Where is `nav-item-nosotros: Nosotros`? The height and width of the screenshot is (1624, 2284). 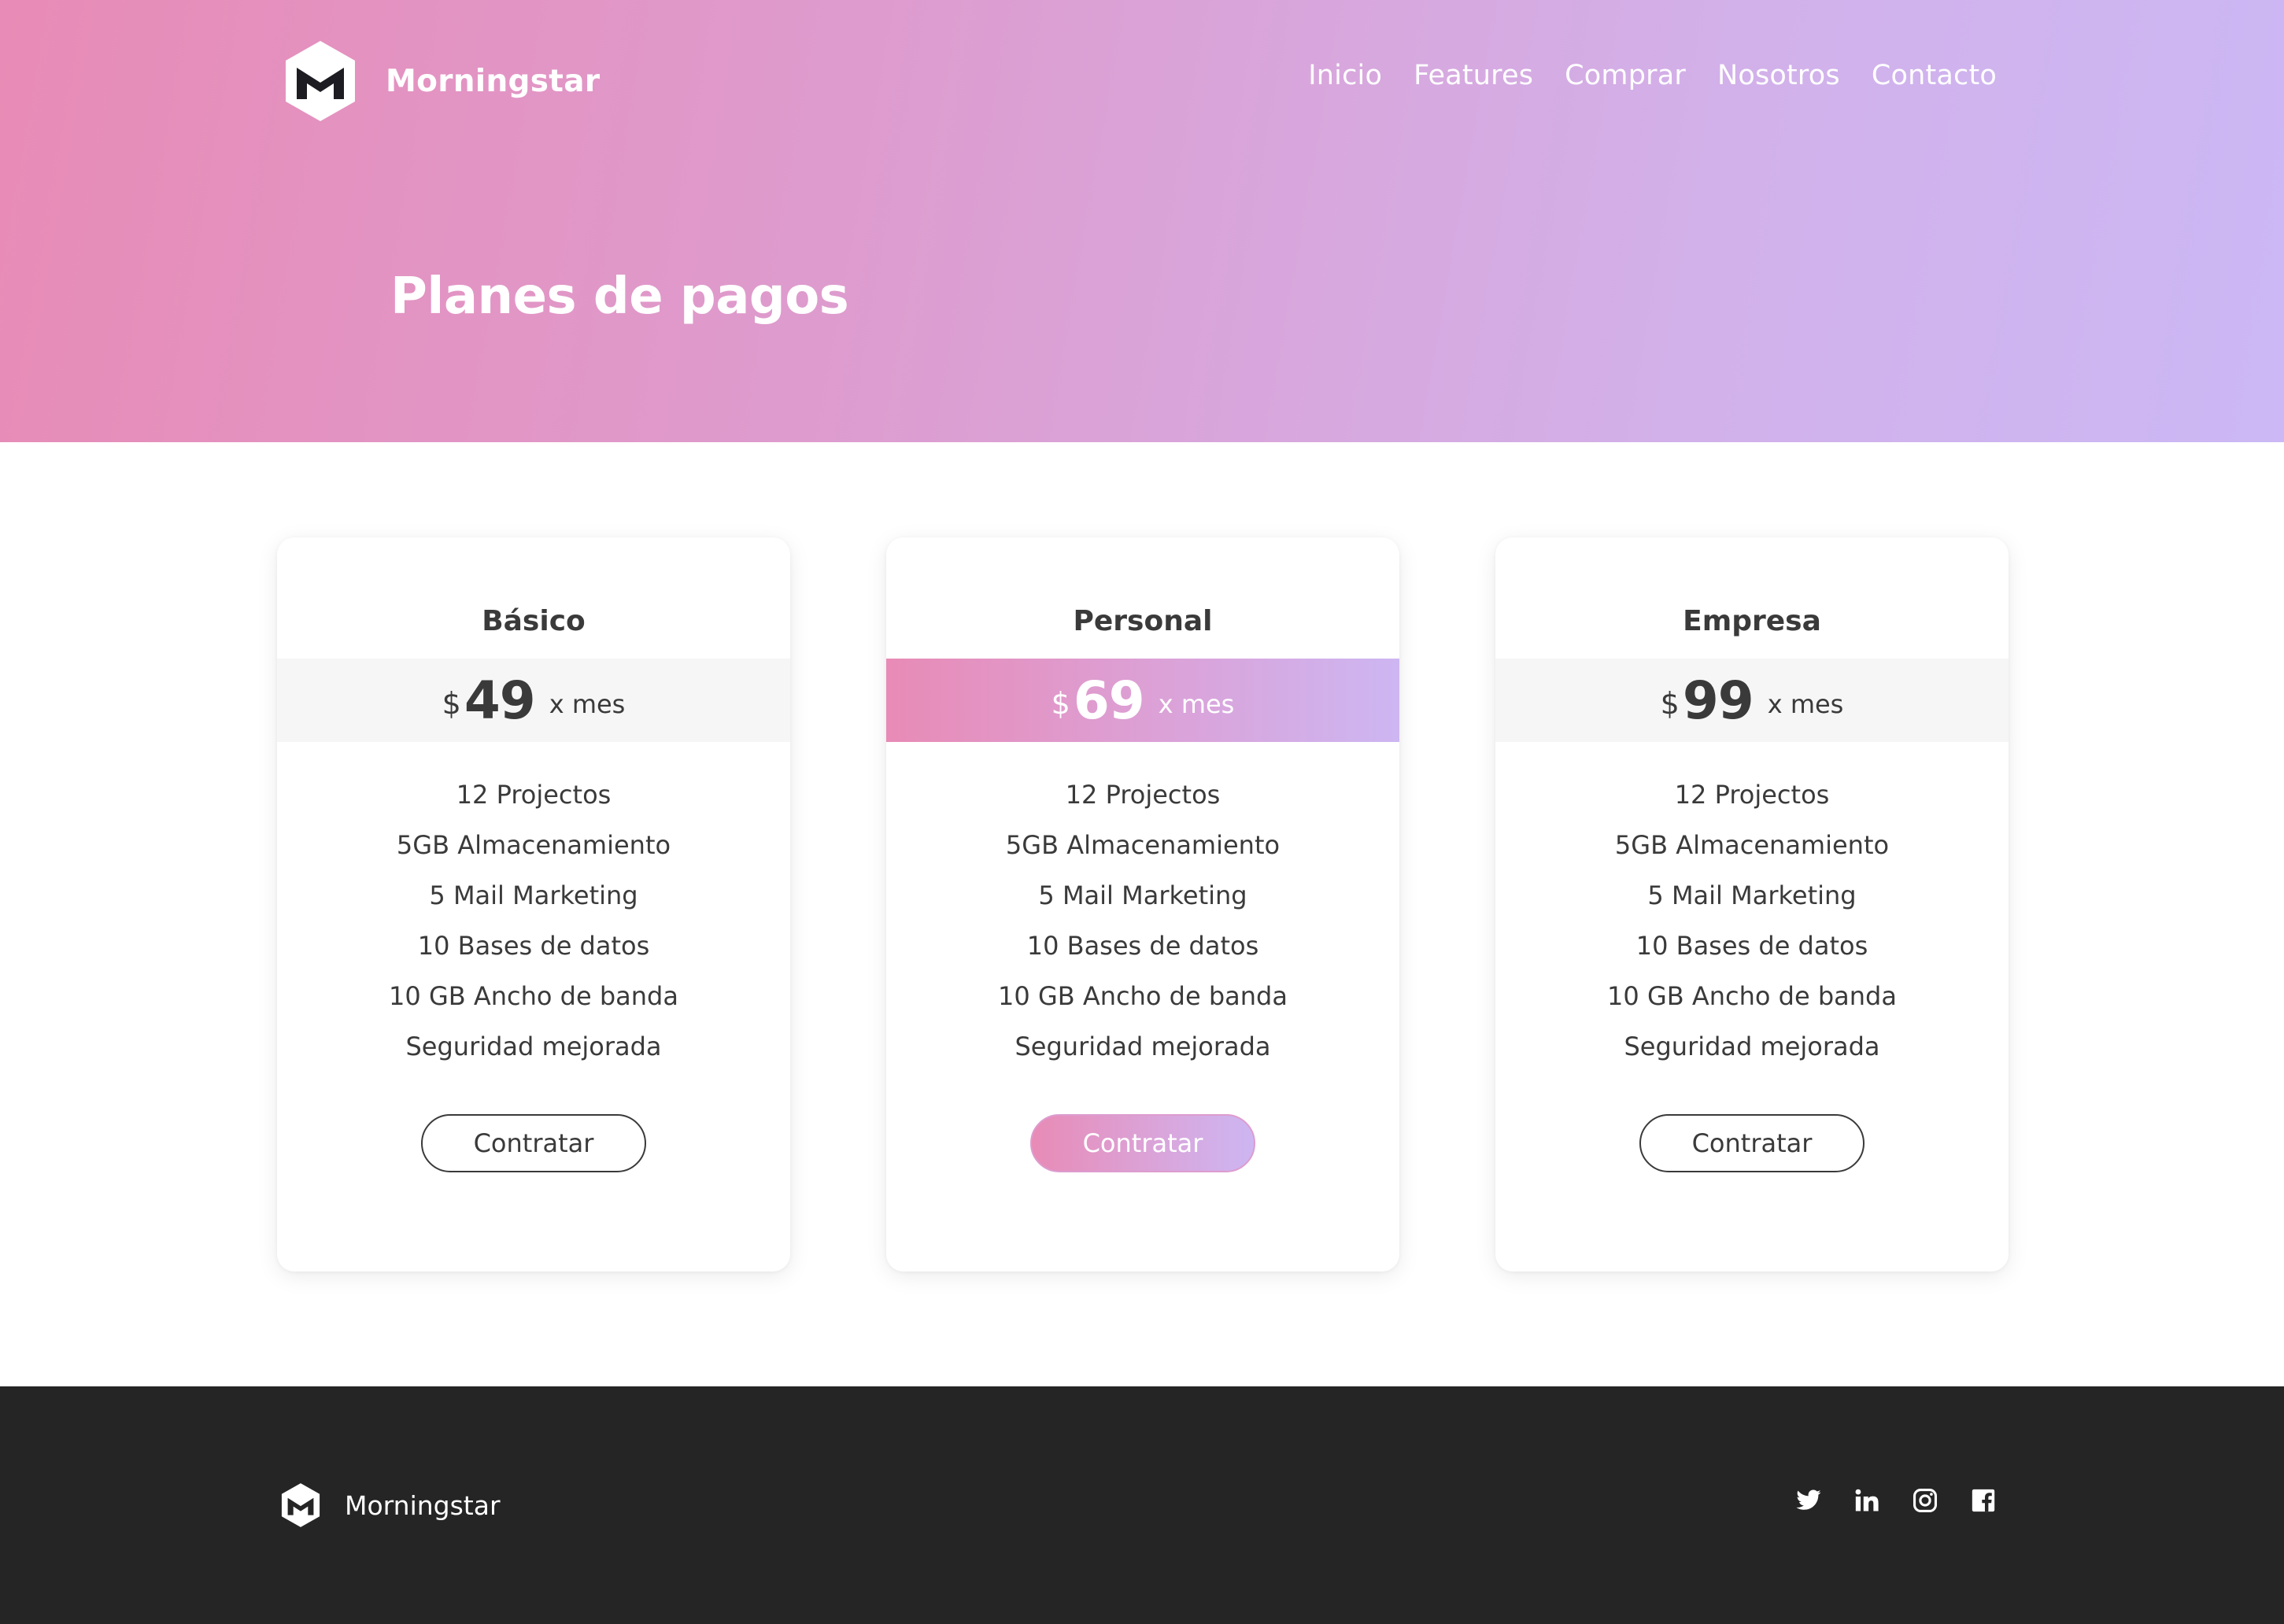 nav-item-nosotros: Nosotros is located at coordinates (1778, 75).